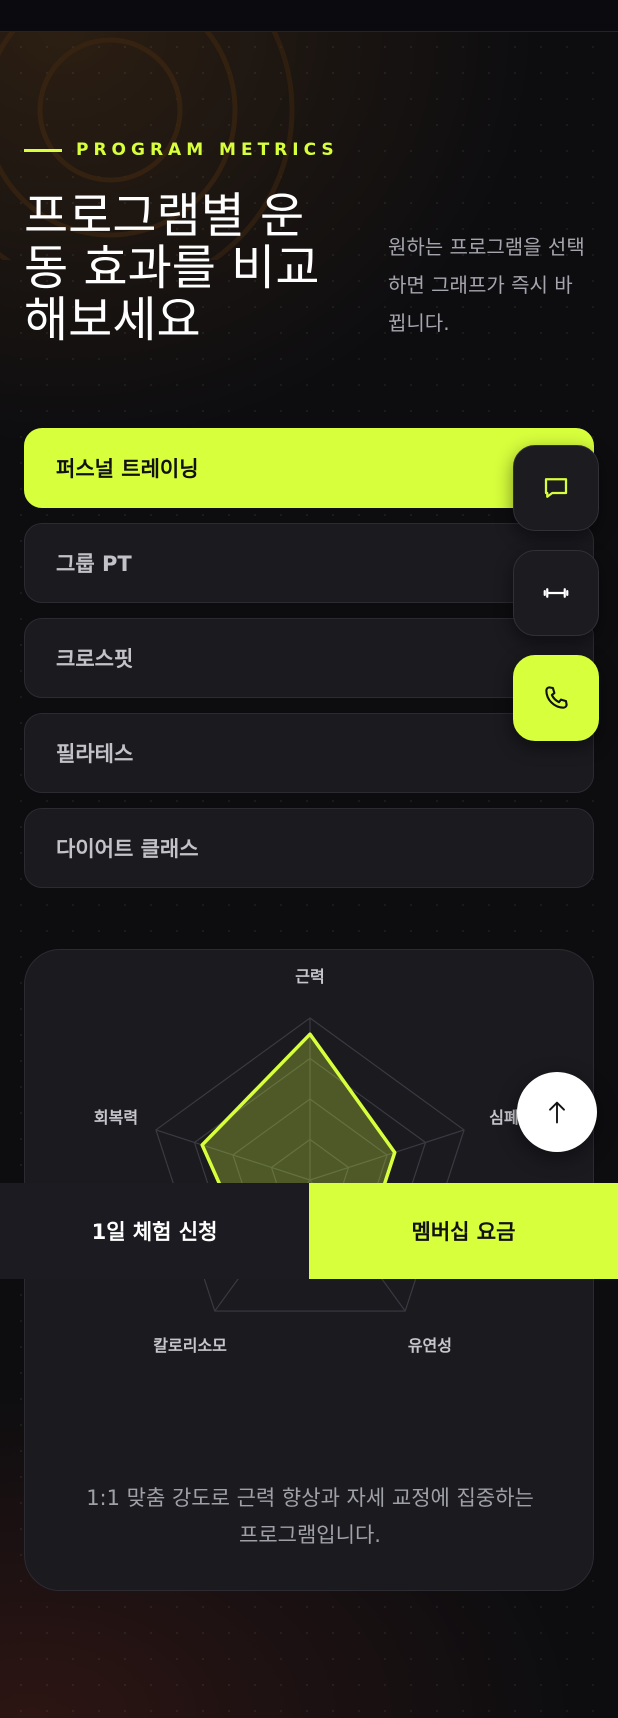  Describe the element at coordinates (309, 848) in the screenshot. I see `program-tab-diet-class: 다이어트 클래스` at that location.